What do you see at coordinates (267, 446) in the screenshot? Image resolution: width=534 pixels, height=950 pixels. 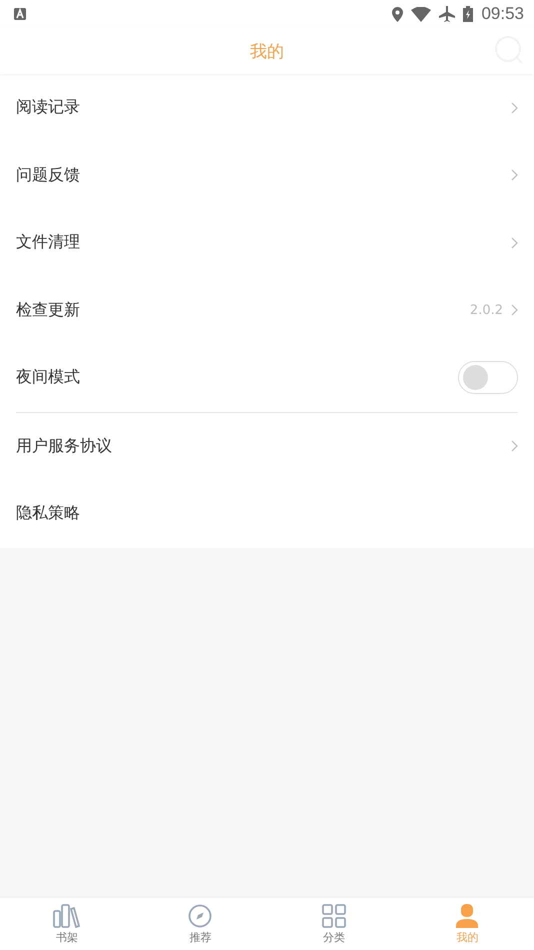 I see `menu-item: 用户服务协议` at bounding box center [267, 446].